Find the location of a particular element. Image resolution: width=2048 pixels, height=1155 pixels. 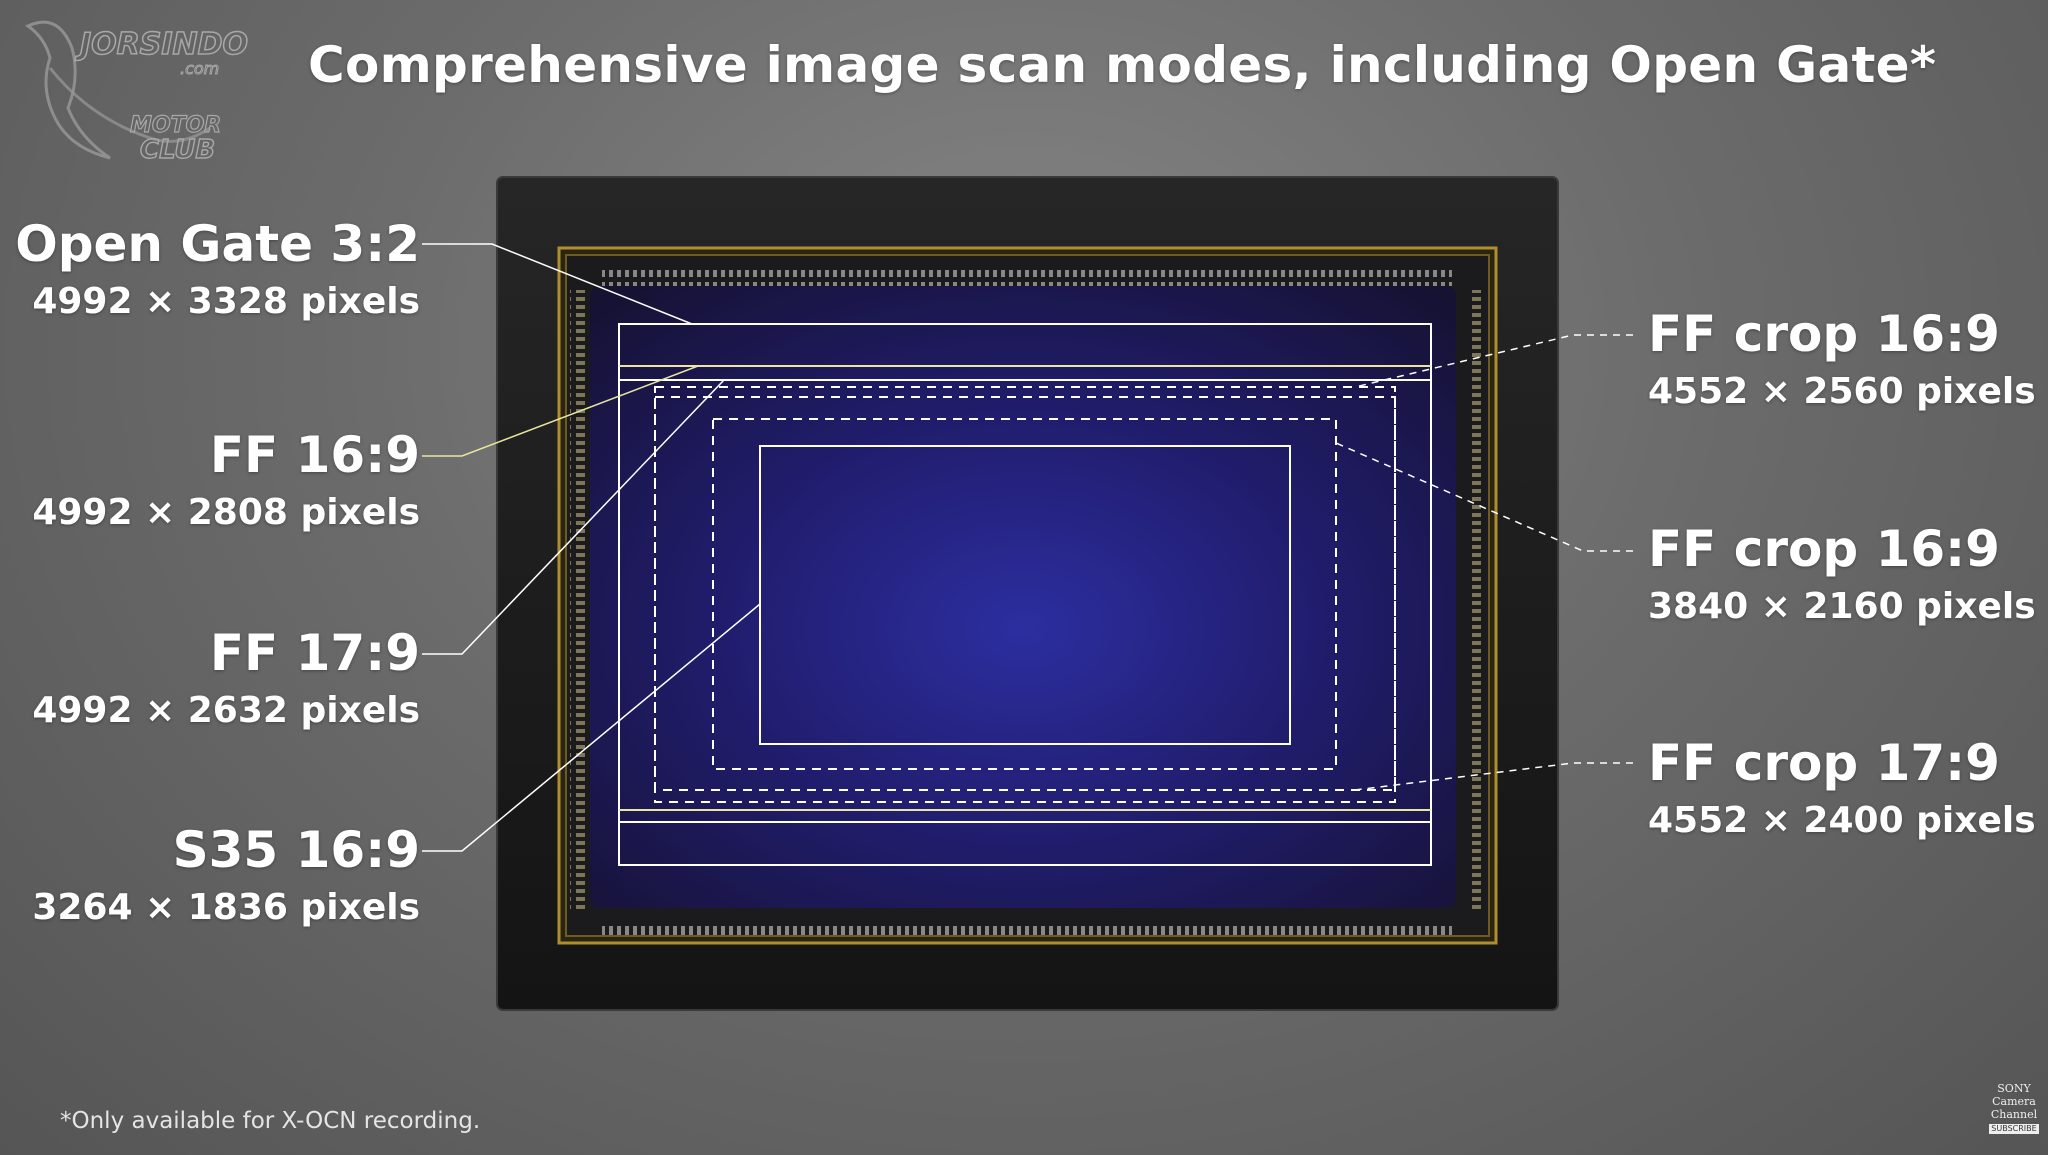

channel-brand: SONY Camera Channel SUBSCRIBE is located at coordinates (2014, 1108).